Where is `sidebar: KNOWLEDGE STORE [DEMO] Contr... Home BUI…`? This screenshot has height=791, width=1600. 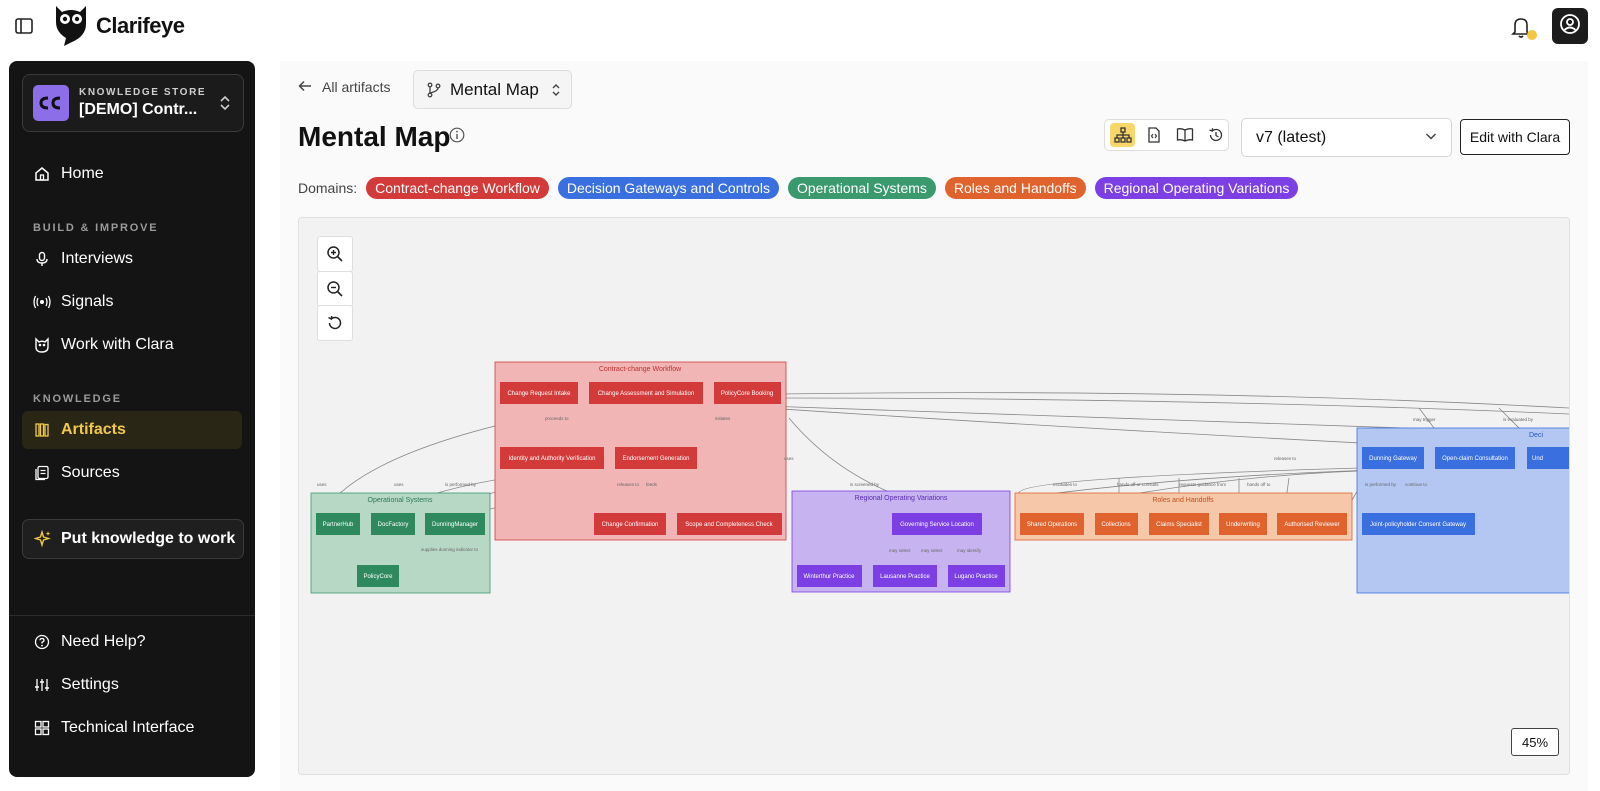
sidebar: KNOWLEDGE STORE [DEMO] Contr... Home BUI… is located at coordinates (132, 419).